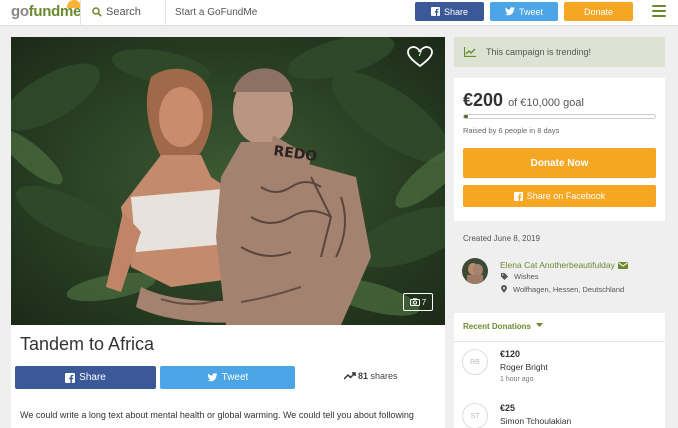 The image size is (678, 428). Describe the element at coordinates (524, 367) in the screenshot. I see `donor-name: Roger Bright` at that location.